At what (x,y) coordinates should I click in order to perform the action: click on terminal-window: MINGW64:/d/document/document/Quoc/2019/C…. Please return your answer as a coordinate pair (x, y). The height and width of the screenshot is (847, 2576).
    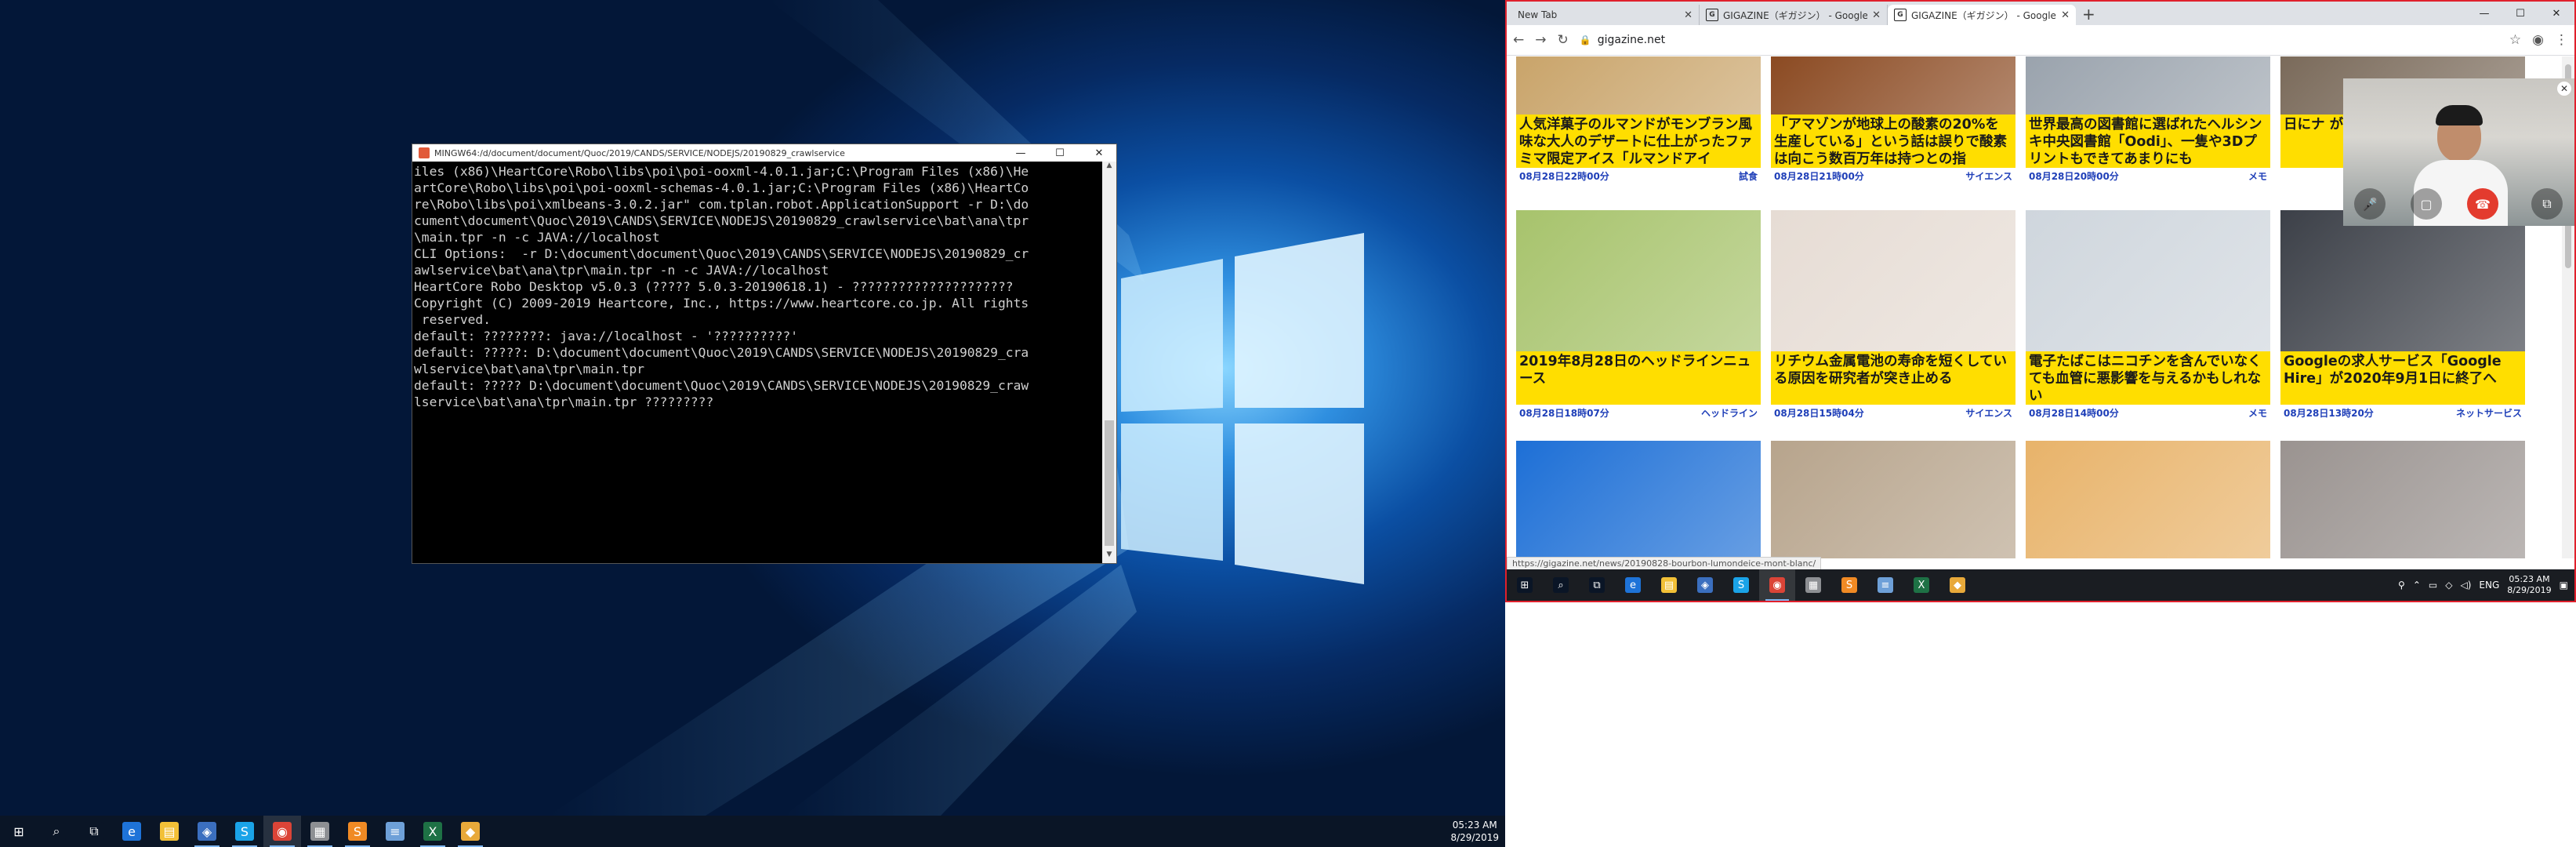
    Looking at the image, I should click on (765, 354).